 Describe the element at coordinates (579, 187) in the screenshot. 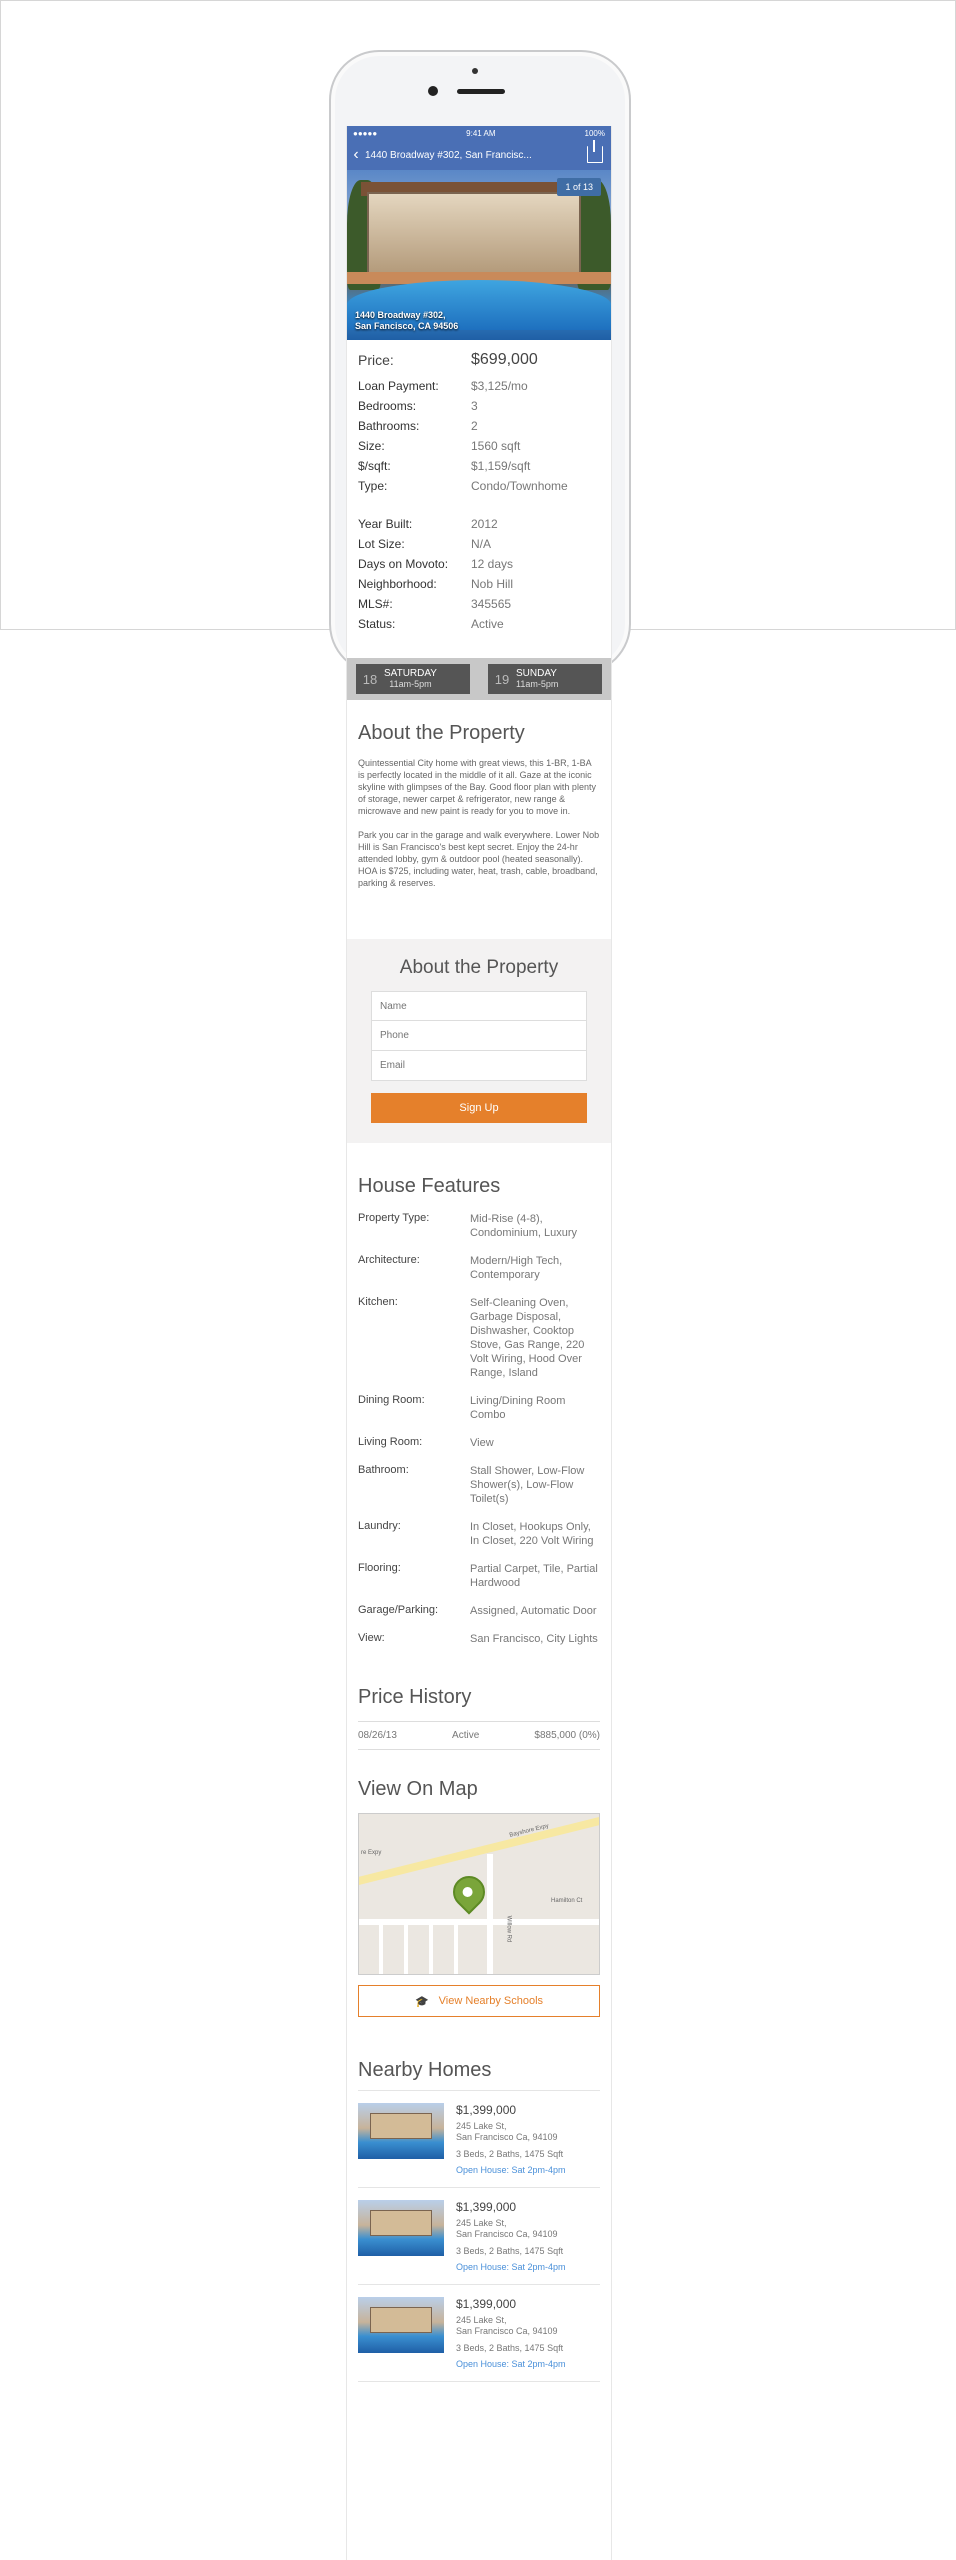

I see `photo-counter: 1 of 13` at that location.